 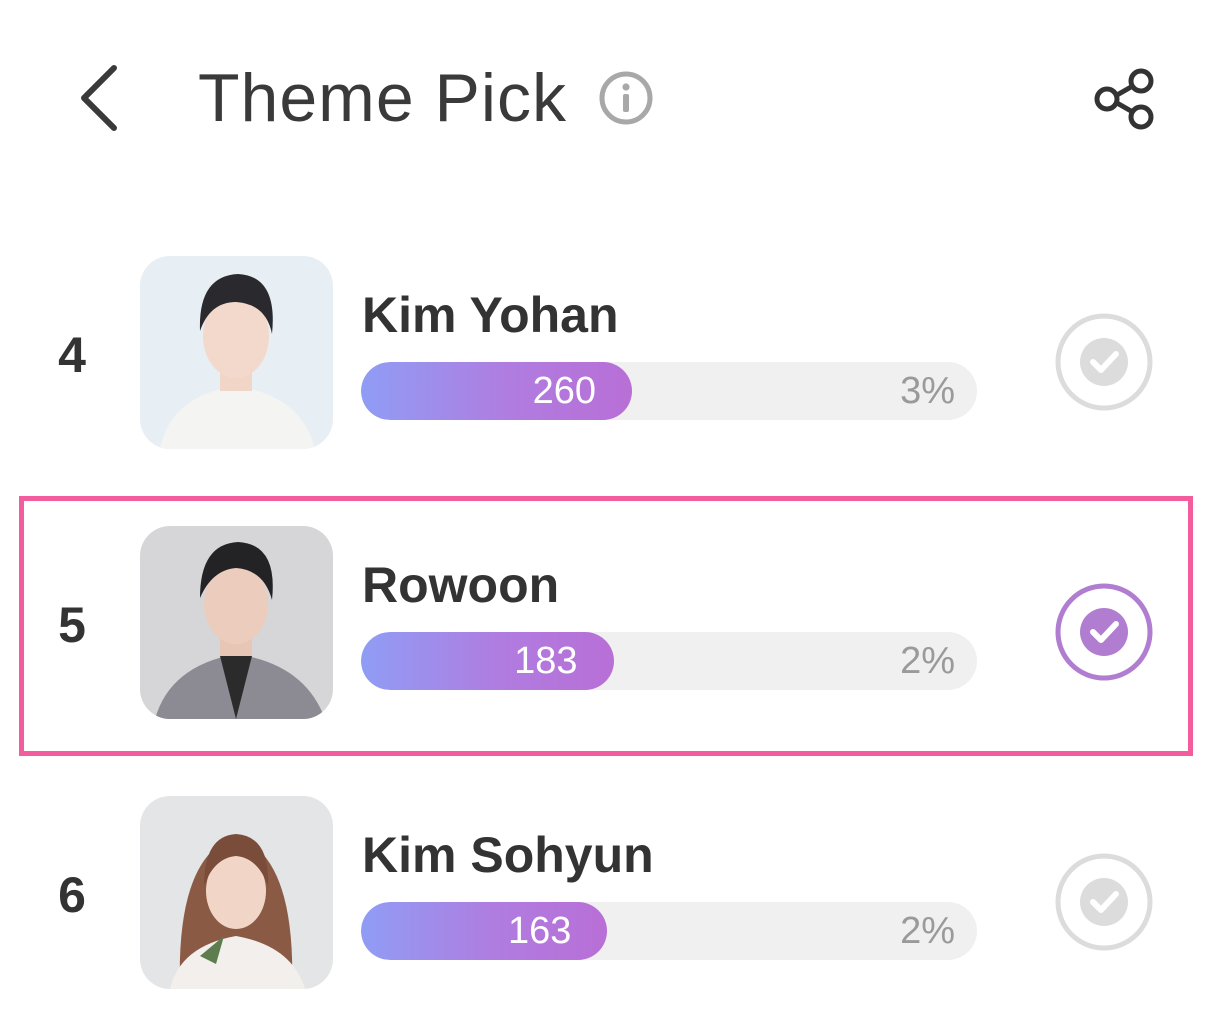 What do you see at coordinates (382, 98) in the screenshot?
I see `page-title: Theme Pick` at bounding box center [382, 98].